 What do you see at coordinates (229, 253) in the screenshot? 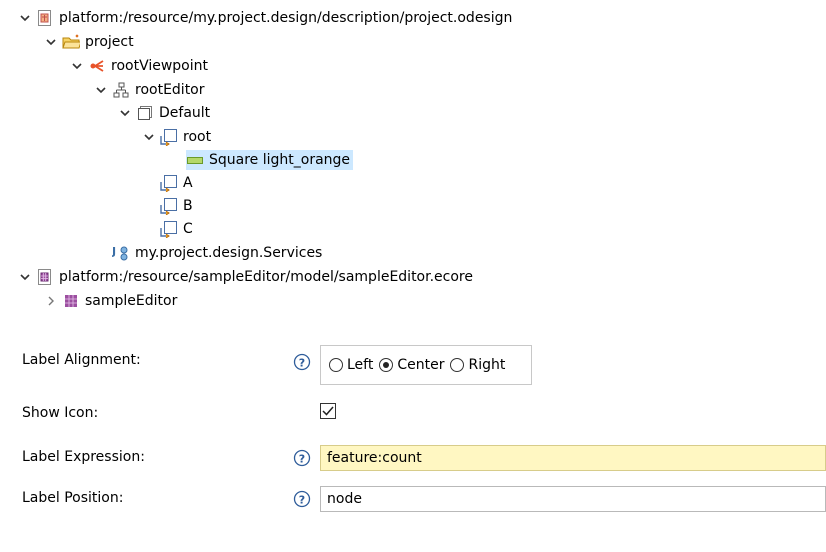
I see `tree-item-label: my.project.design.Services` at bounding box center [229, 253].